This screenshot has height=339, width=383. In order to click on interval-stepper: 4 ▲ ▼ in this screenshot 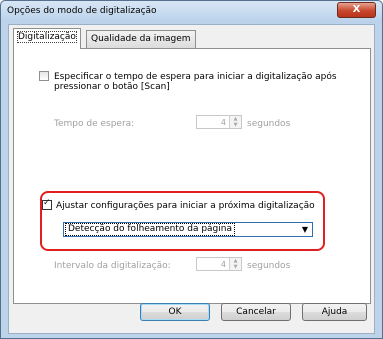, I will do `click(219, 264)`.